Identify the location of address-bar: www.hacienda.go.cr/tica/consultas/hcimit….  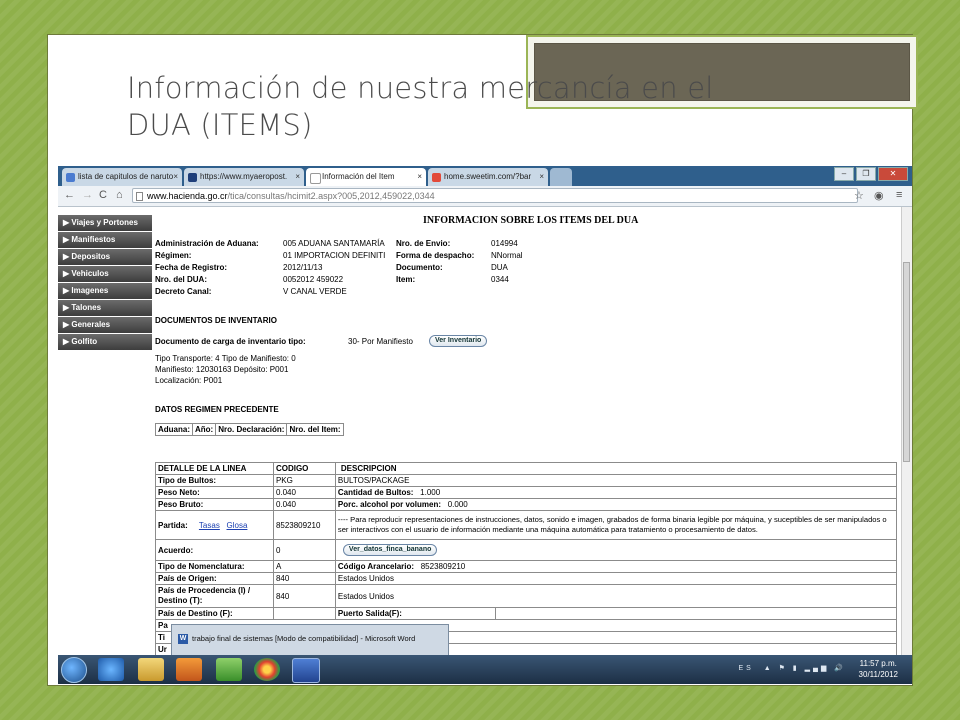
(495, 195).